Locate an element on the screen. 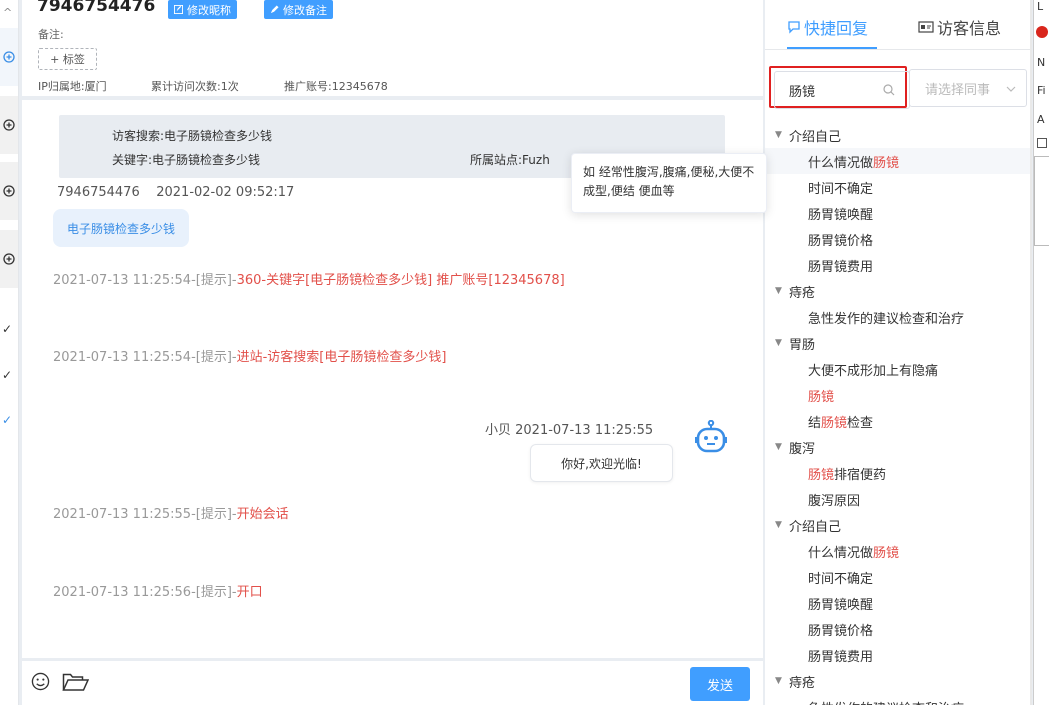 Image resolution: width=1049 pixels, height=705 pixels. scrollbar is located at coordinates (1031, 352).